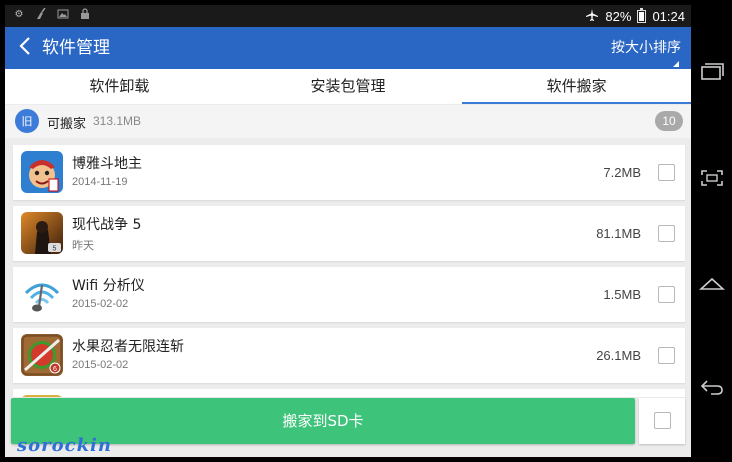  Describe the element at coordinates (676, 64) in the screenshot. I see `dropdown-corner-icon` at that location.